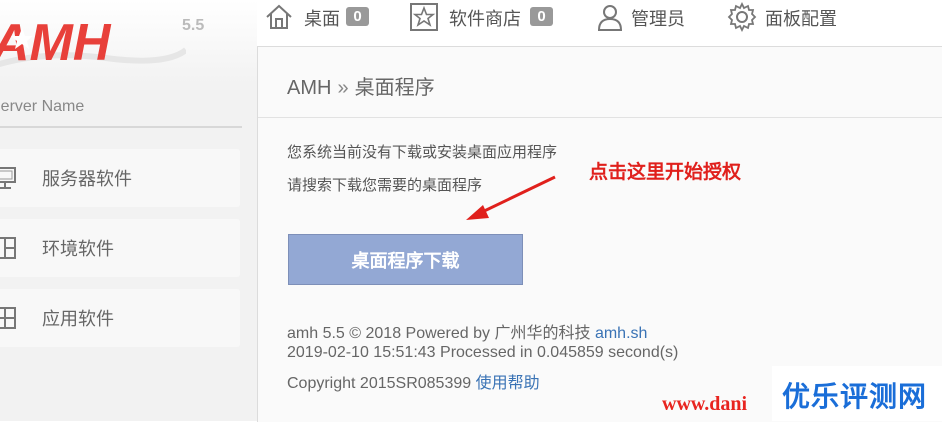 This screenshot has height=422, width=942. I want to click on annotation-arrow-icon, so click(511, 197).